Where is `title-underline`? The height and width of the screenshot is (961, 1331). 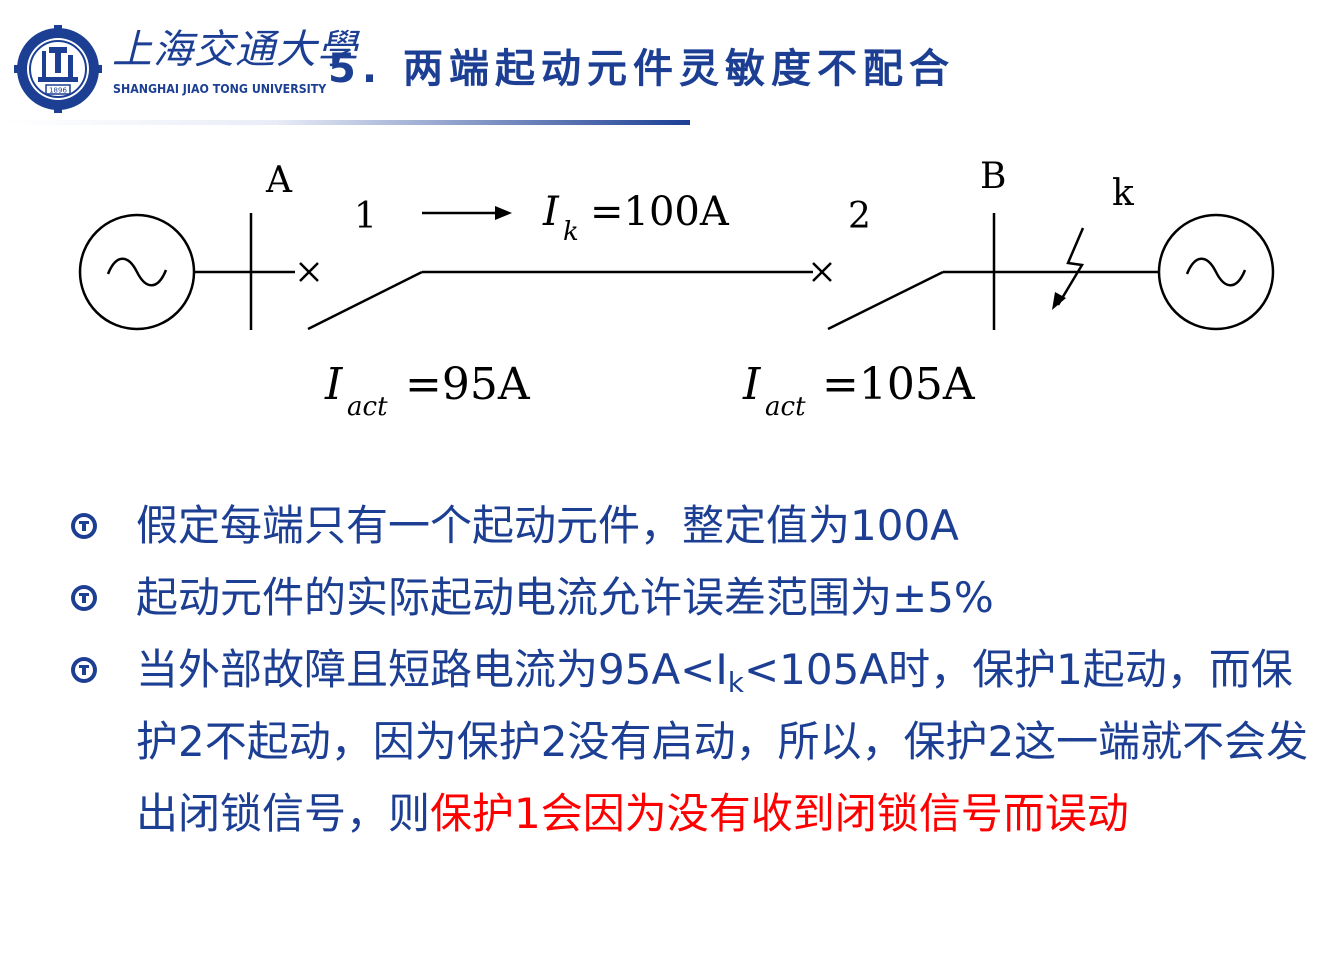
title-underline is located at coordinates (345, 122).